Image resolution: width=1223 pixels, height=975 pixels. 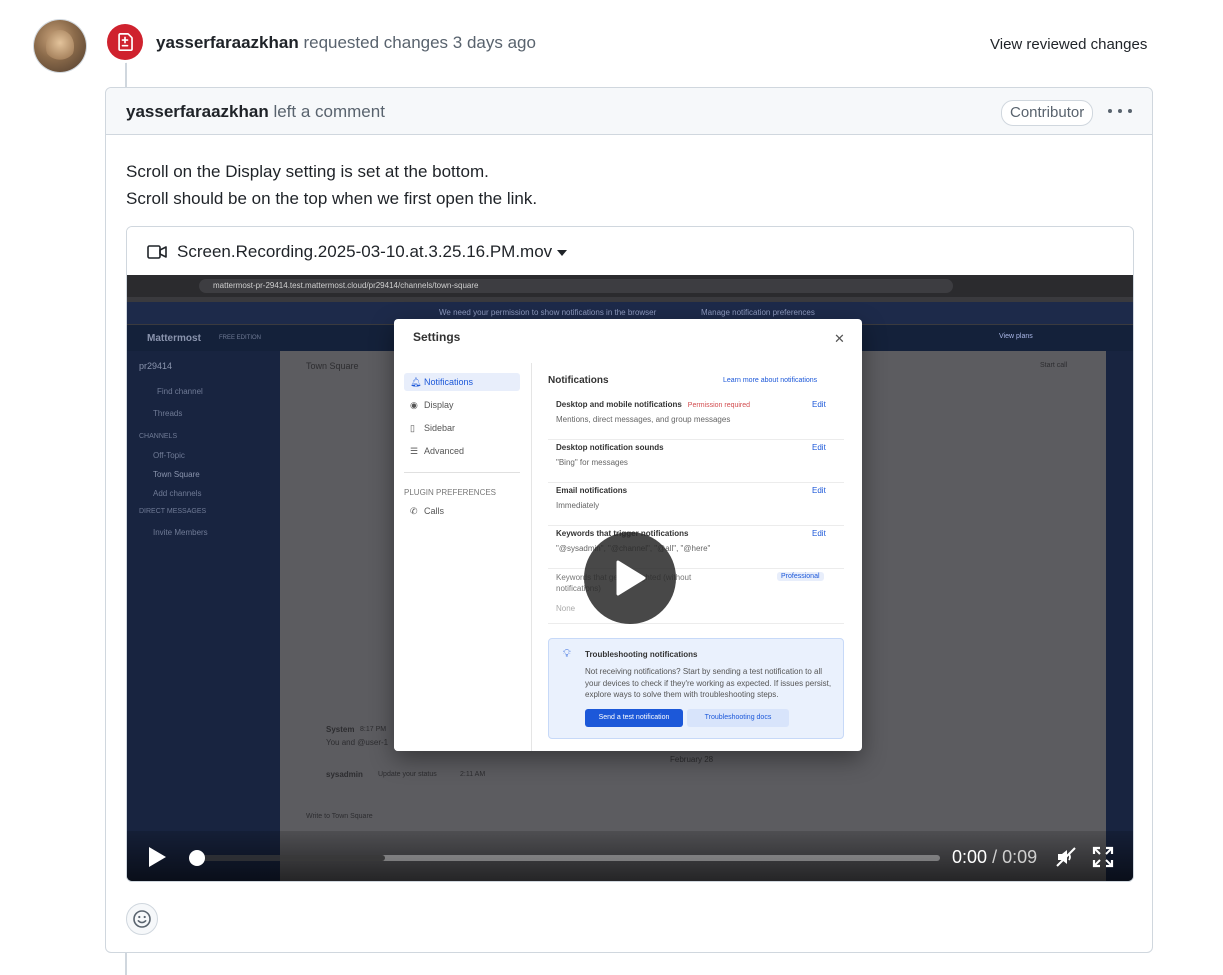 I want to click on setting-row: Email notifications Immediately Edit, so click(x=696, y=504).